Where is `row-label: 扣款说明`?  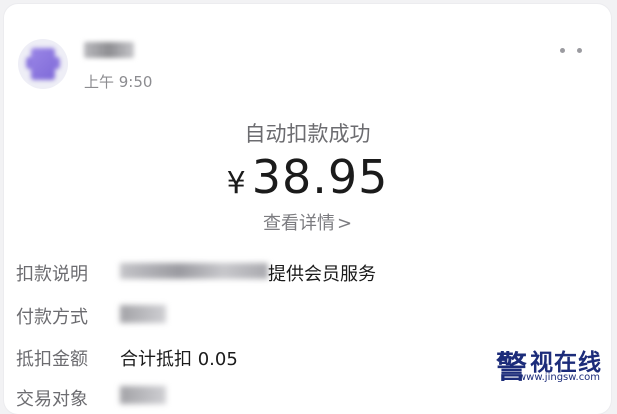 row-label: 扣款说明 is located at coordinates (52, 274).